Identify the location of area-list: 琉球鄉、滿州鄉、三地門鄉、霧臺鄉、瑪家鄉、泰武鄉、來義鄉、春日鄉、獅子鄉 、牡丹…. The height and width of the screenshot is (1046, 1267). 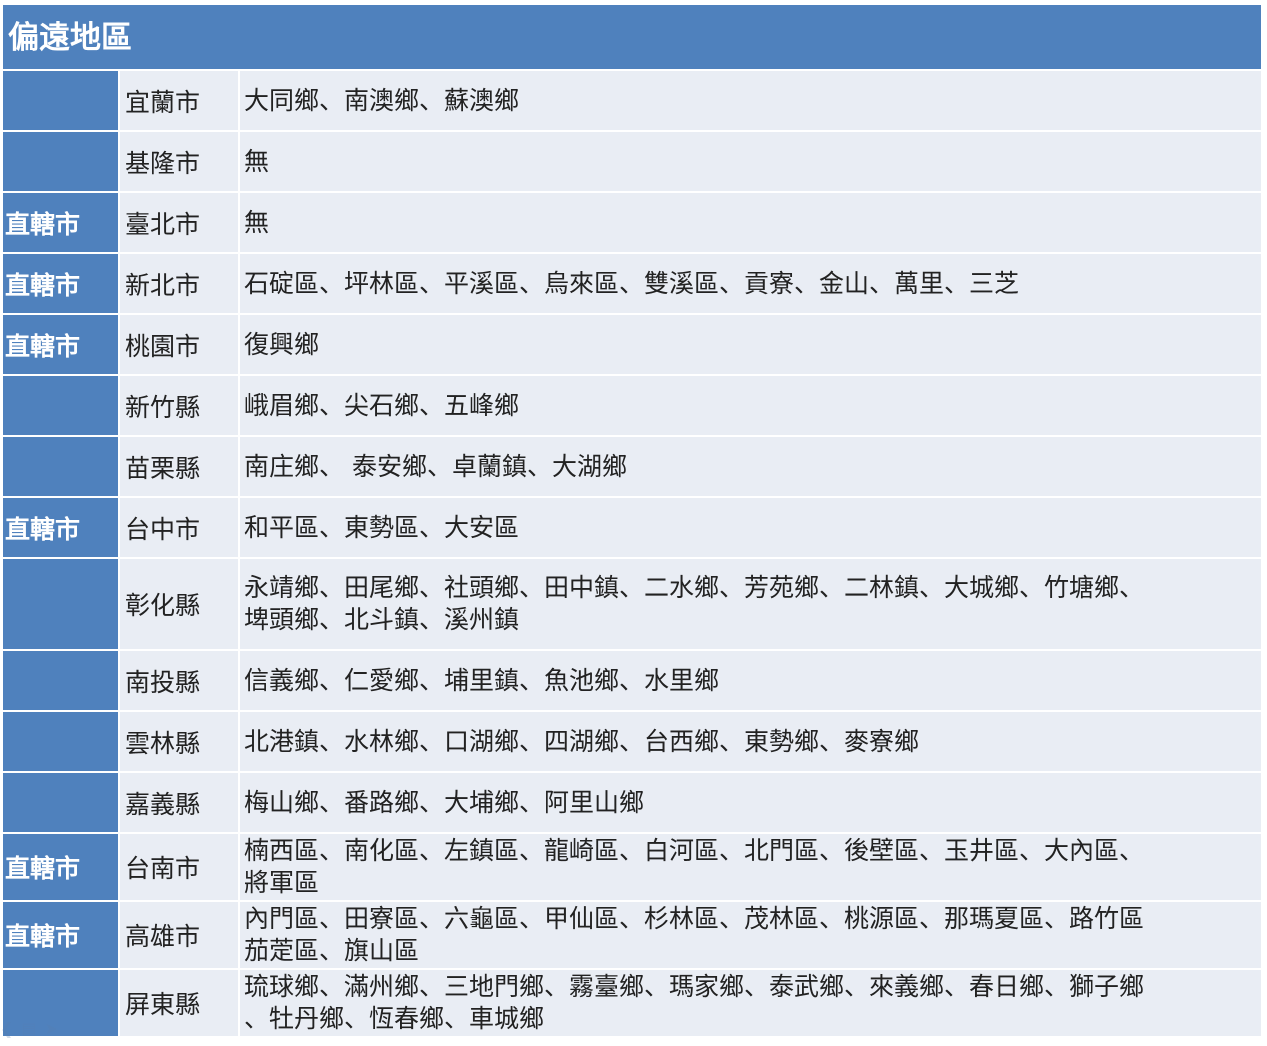
(750, 1003).